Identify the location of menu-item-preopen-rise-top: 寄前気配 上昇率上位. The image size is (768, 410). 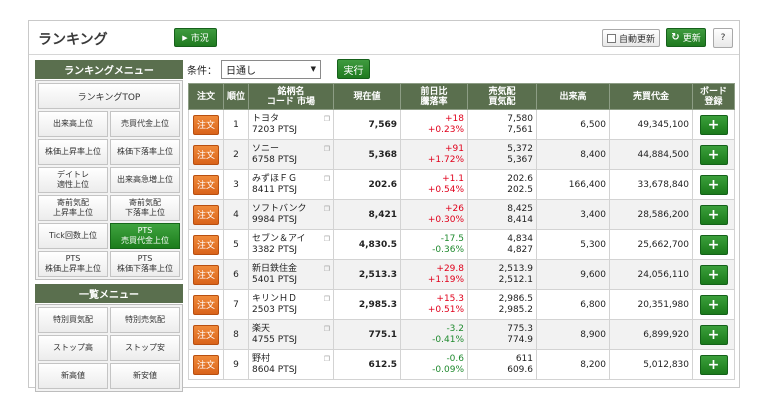
(73, 208).